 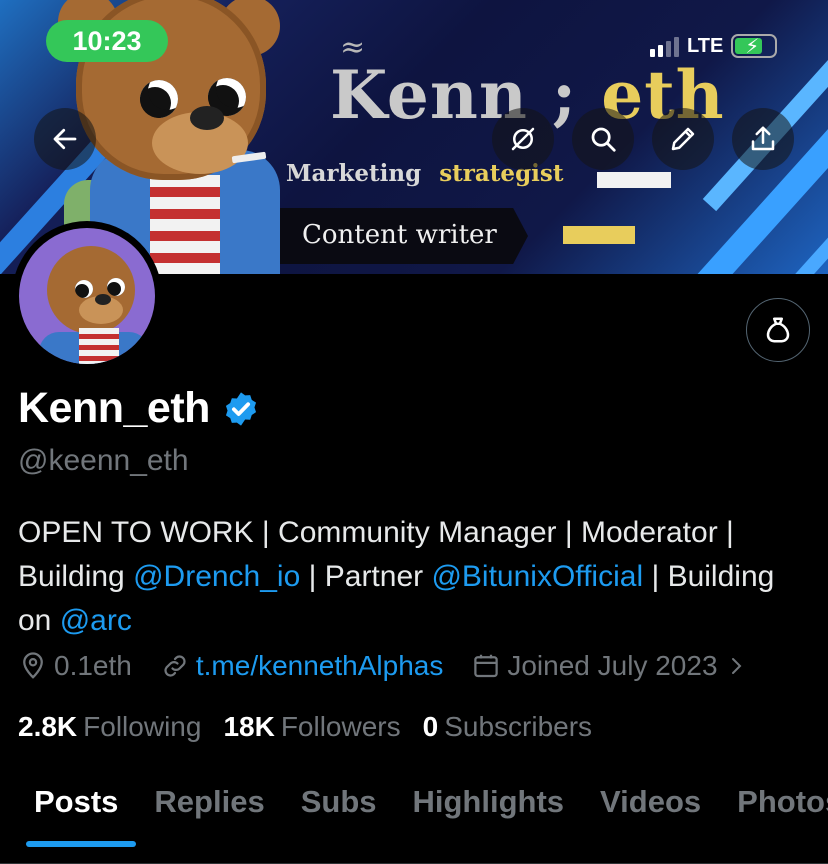 What do you see at coordinates (320, 666) in the screenshot?
I see `website-link: t.me/kennethAlphas` at bounding box center [320, 666].